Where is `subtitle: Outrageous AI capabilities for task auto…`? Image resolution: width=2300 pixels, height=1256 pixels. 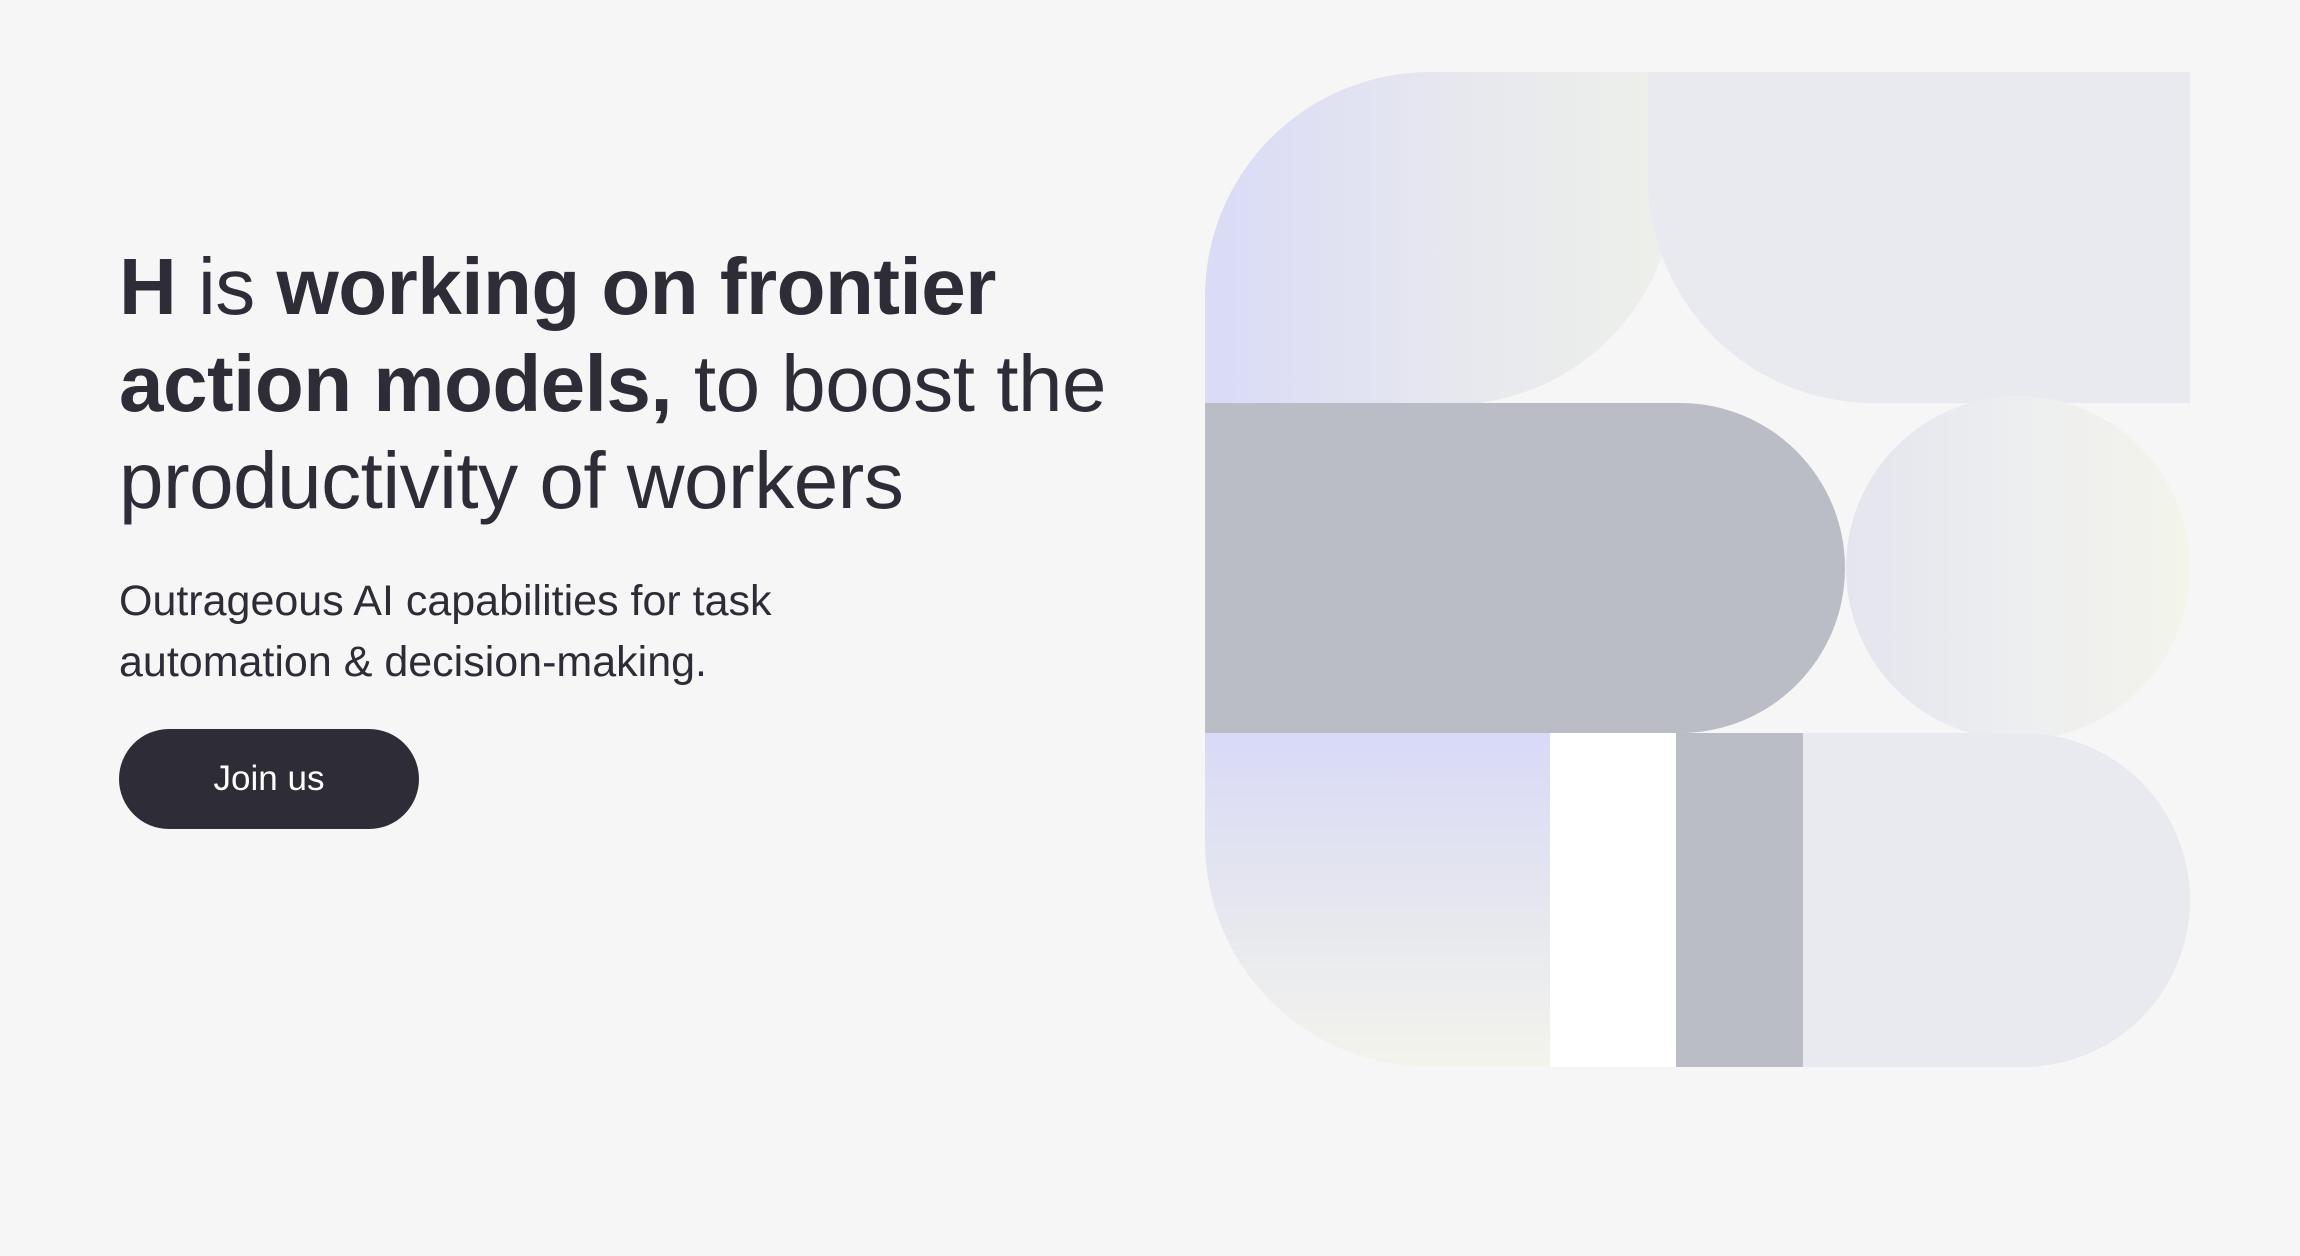 subtitle: Outrageous AI capabilities for task auto… is located at coordinates (445, 631).